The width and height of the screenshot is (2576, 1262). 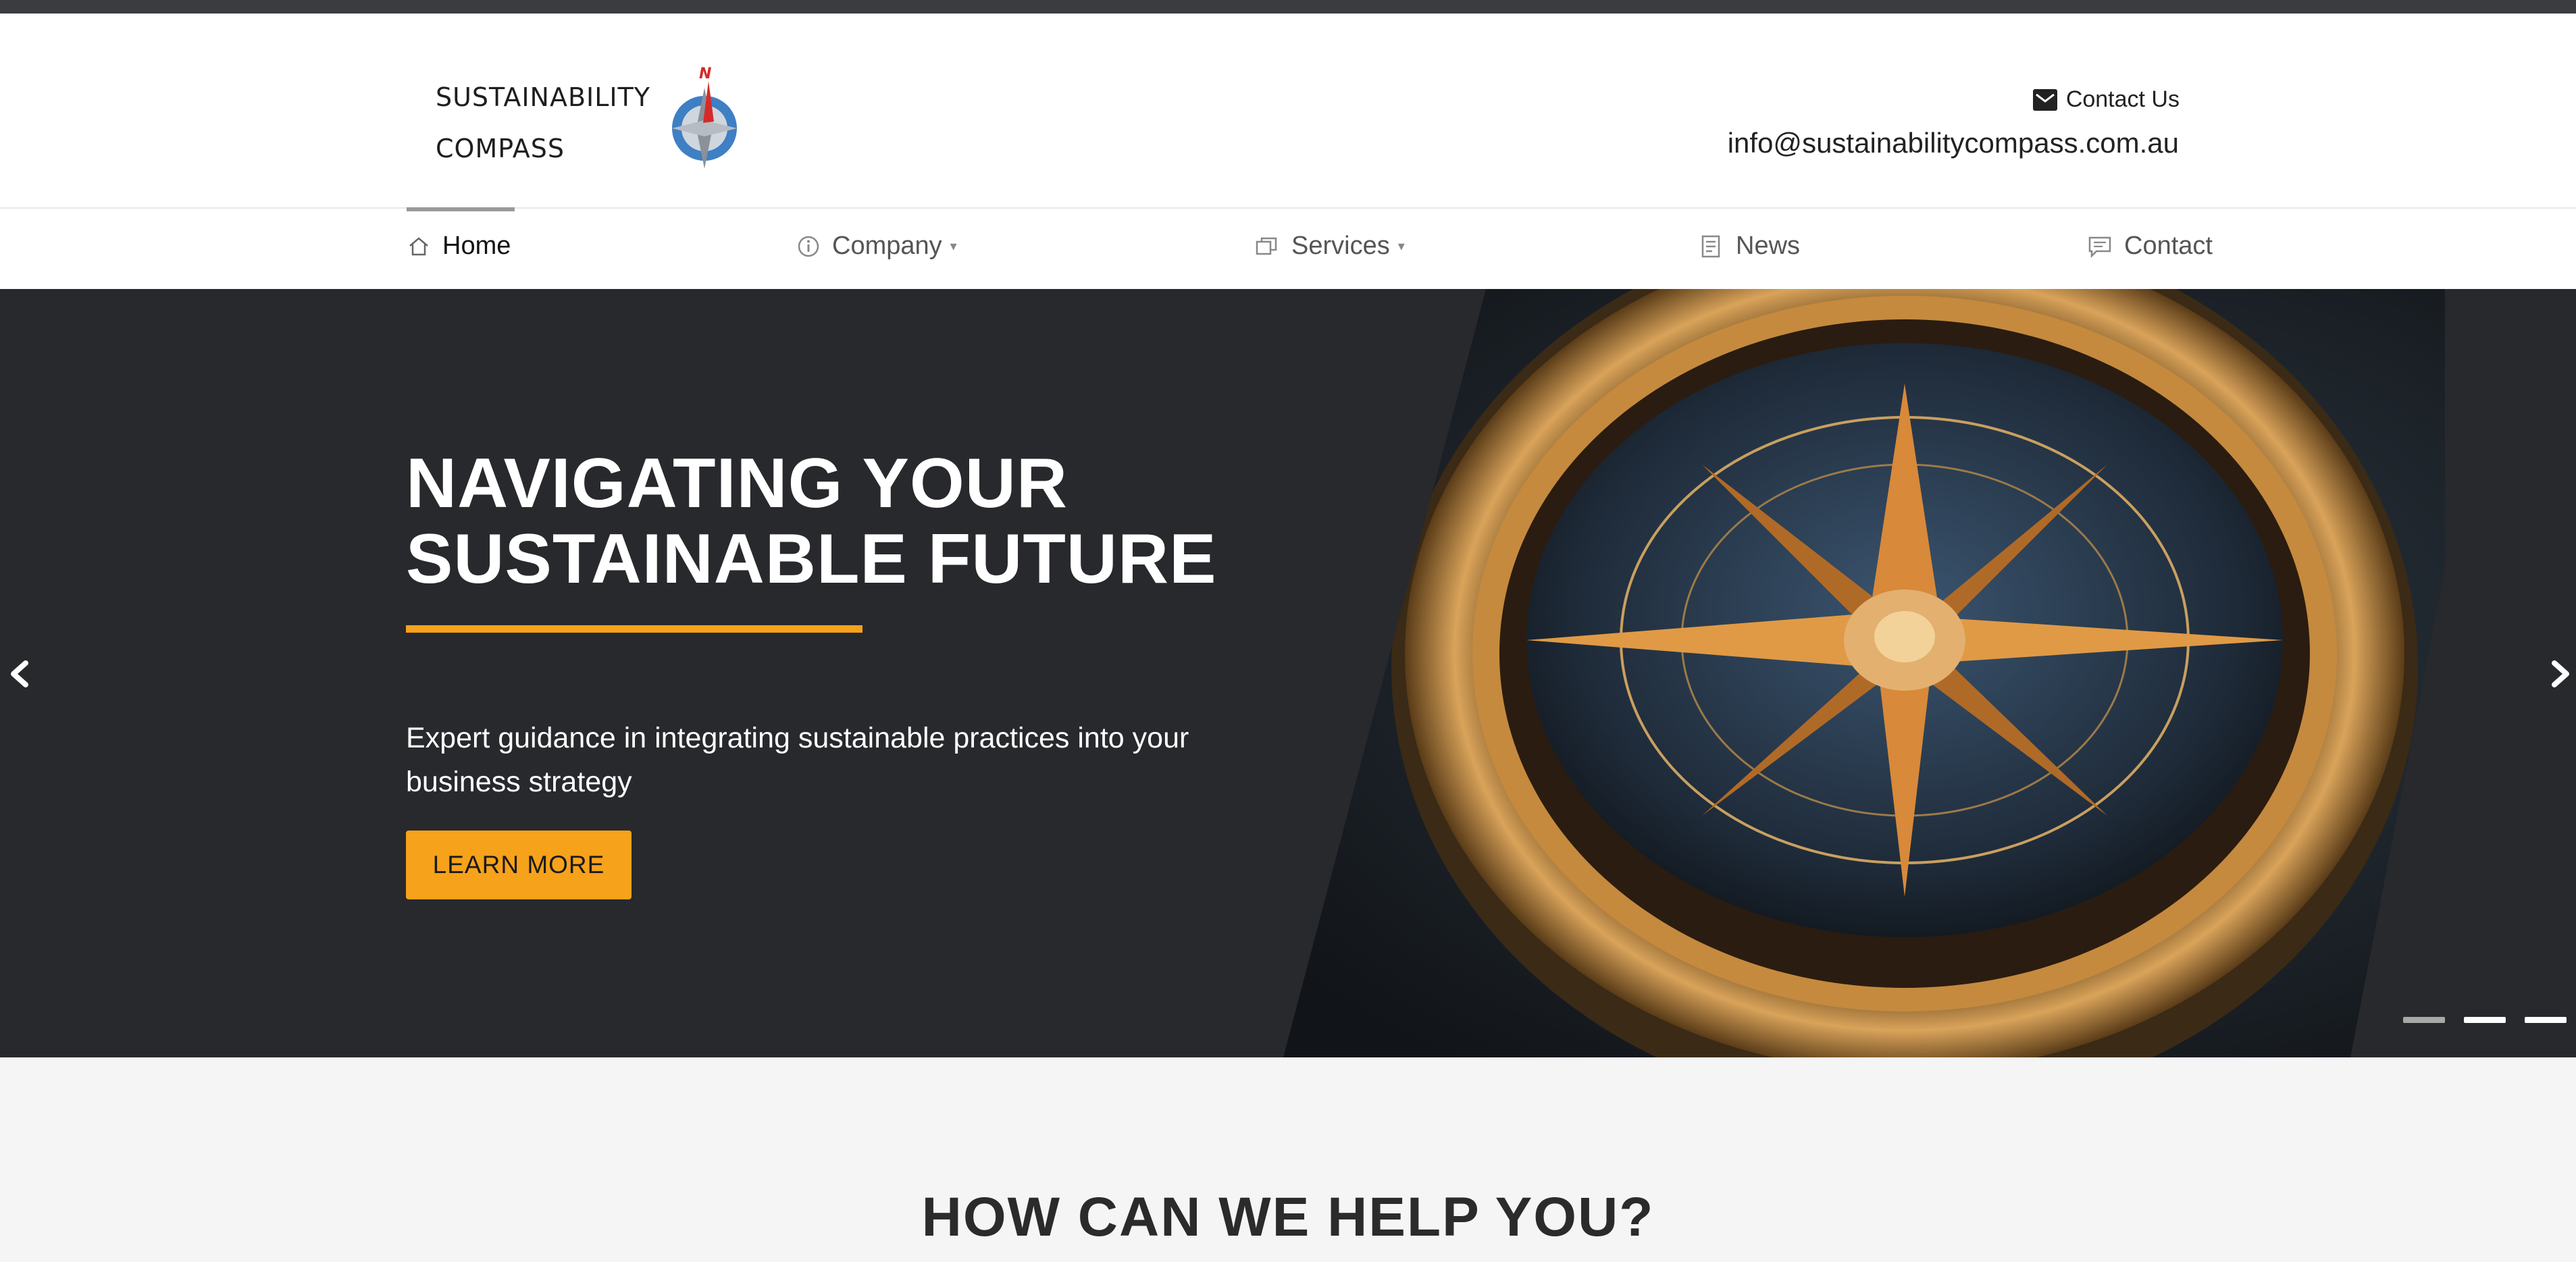 What do you see at coordinates (2122, 99) in the screenshot?
I see `contact-us-label: Contact Us` at bounding box center [2122, 99].